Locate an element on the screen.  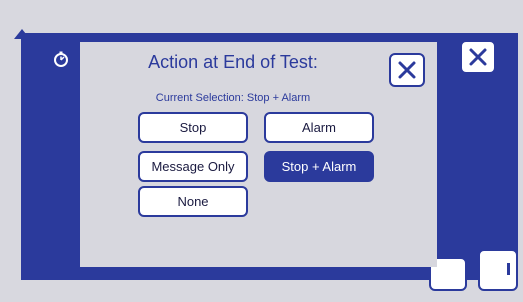
option-label: Stop is located at coordinates (193, 127).